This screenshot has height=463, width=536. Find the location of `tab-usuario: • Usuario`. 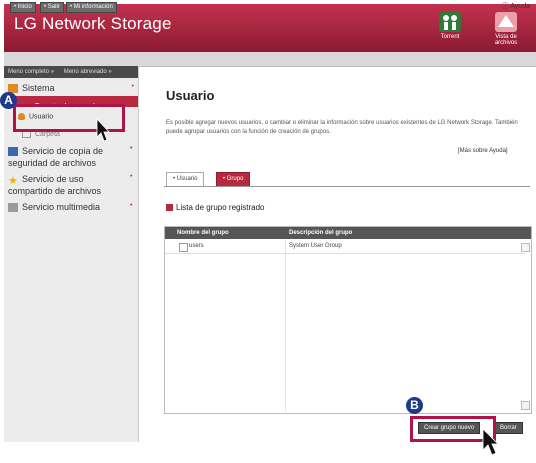

tab-usuario: • Usuario is located at coordinates (185, 179).